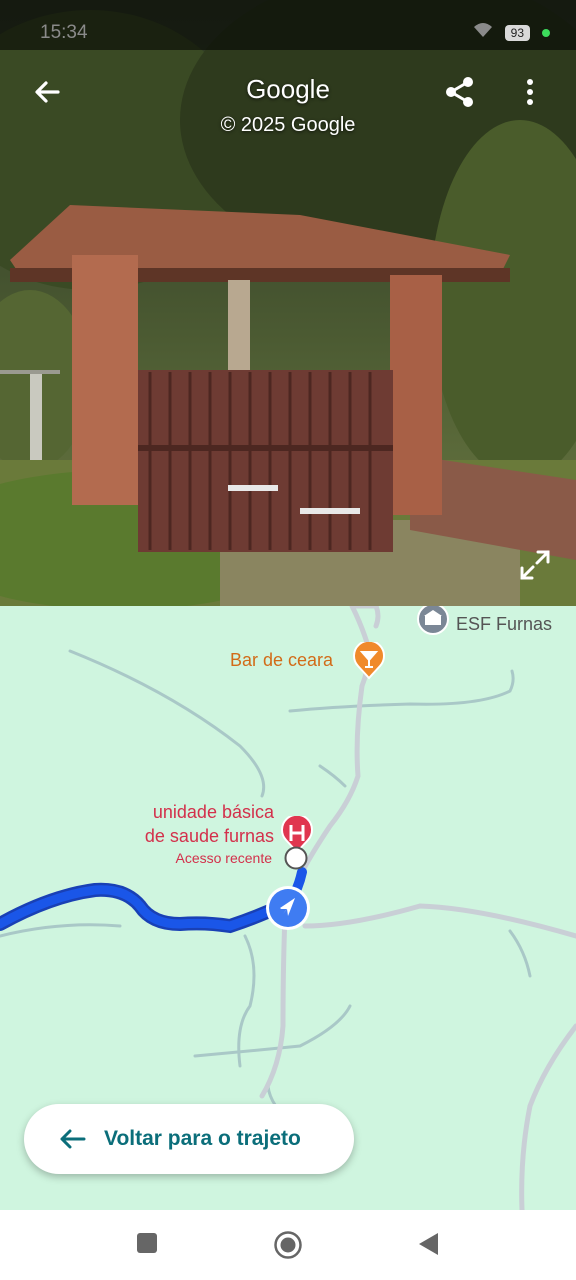  I want to click on back-button, so click(429, 1246).